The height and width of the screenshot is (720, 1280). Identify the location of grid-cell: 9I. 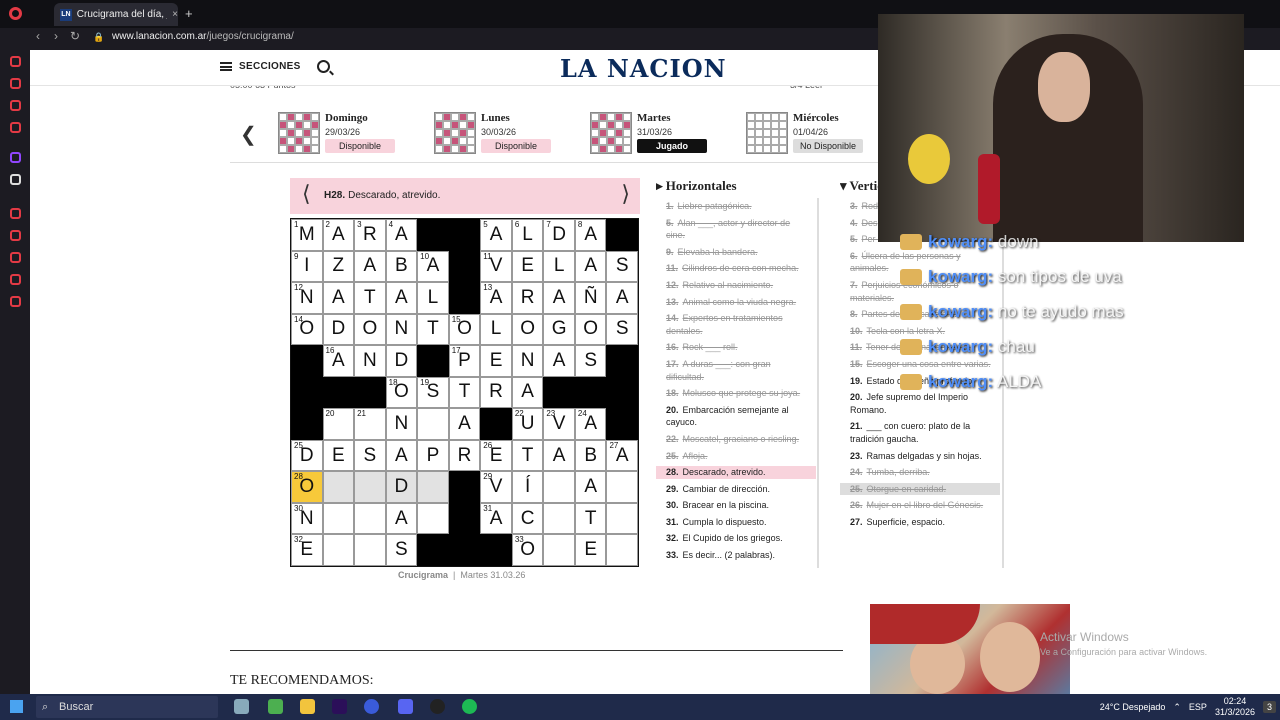
(307, 266).